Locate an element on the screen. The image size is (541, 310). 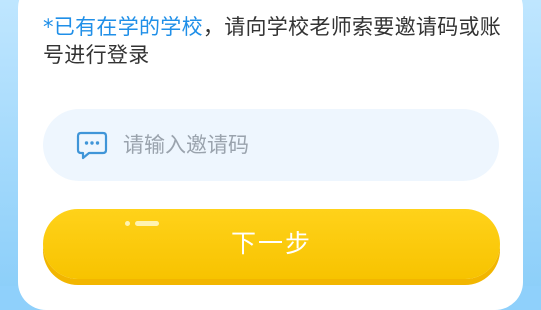
button-shine-dot is located at coordinates (127, 223).